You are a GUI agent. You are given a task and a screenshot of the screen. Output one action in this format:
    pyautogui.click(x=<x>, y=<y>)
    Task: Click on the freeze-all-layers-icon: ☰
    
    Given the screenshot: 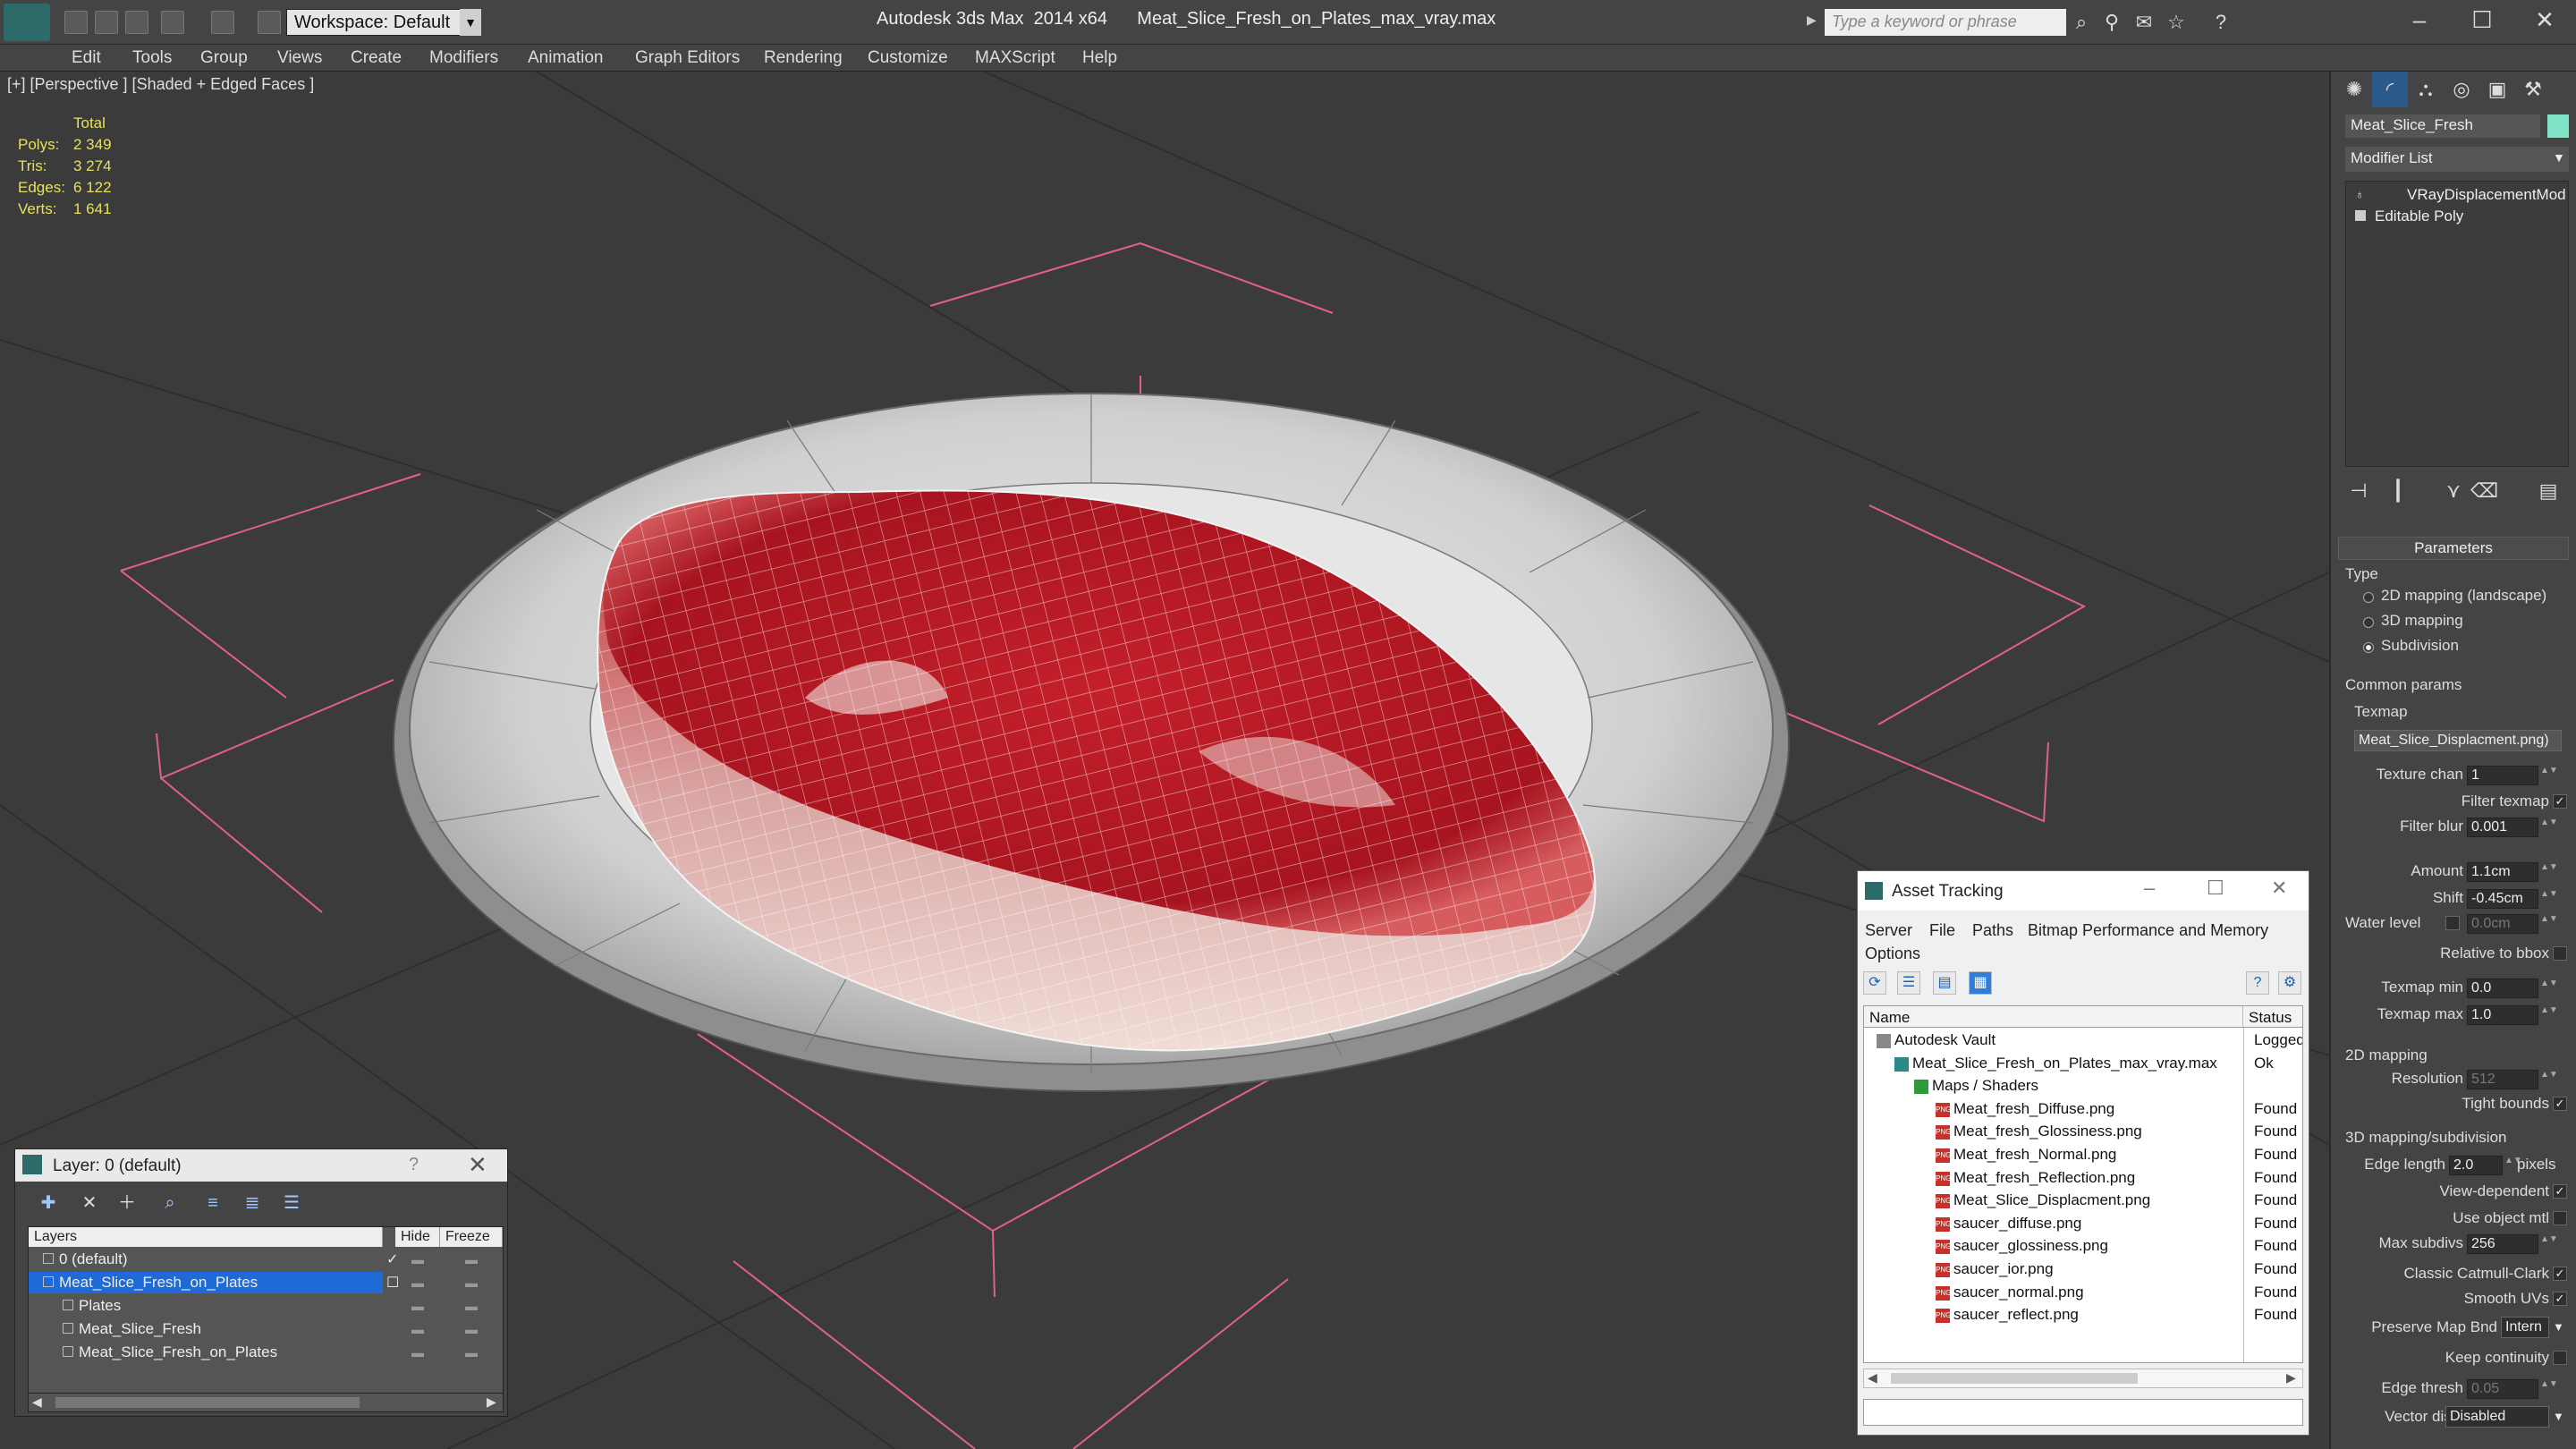 What is the action you would take?
    pyautogui.click(x=291, y=1203)
    